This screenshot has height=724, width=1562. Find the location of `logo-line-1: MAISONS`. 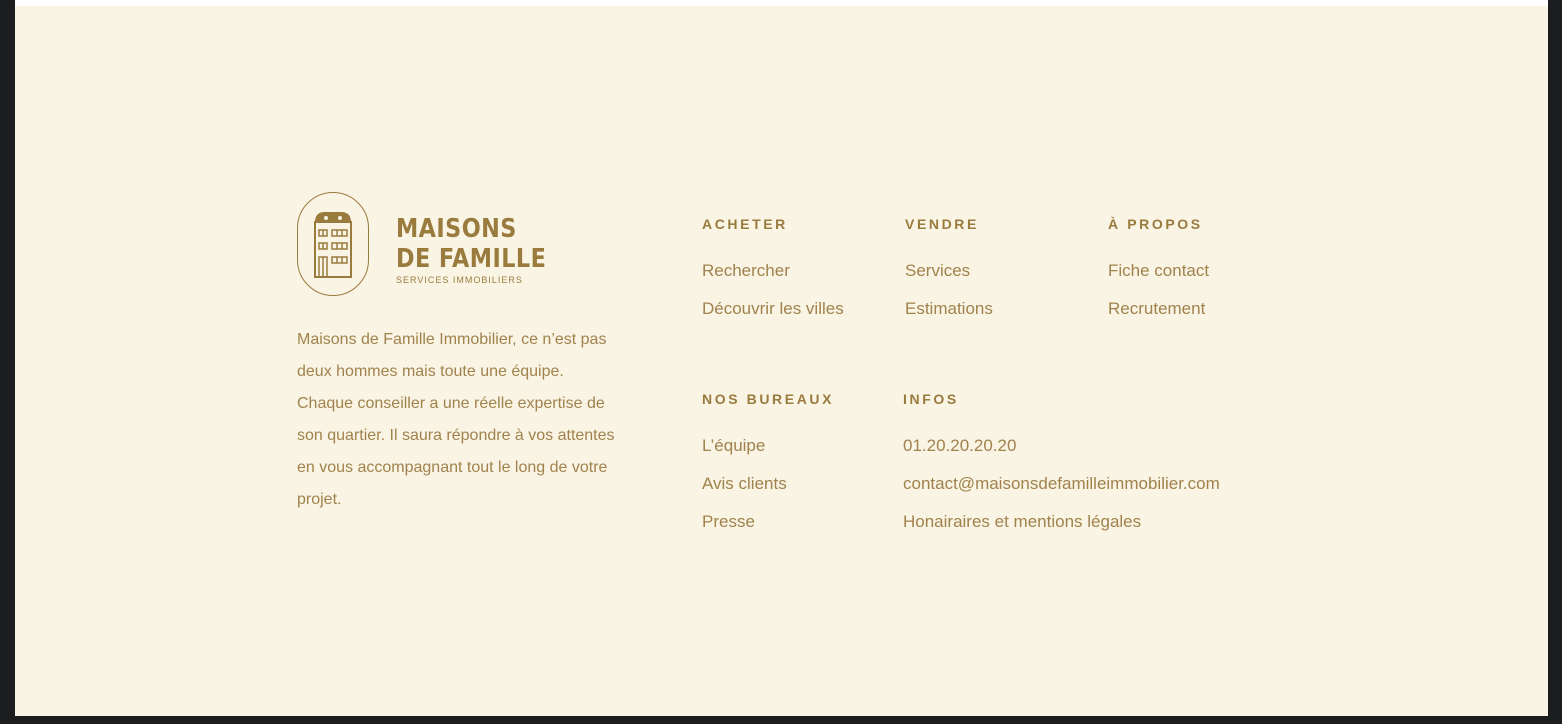

logo-line-1: MAISONS is located at coordinates (456, 229).